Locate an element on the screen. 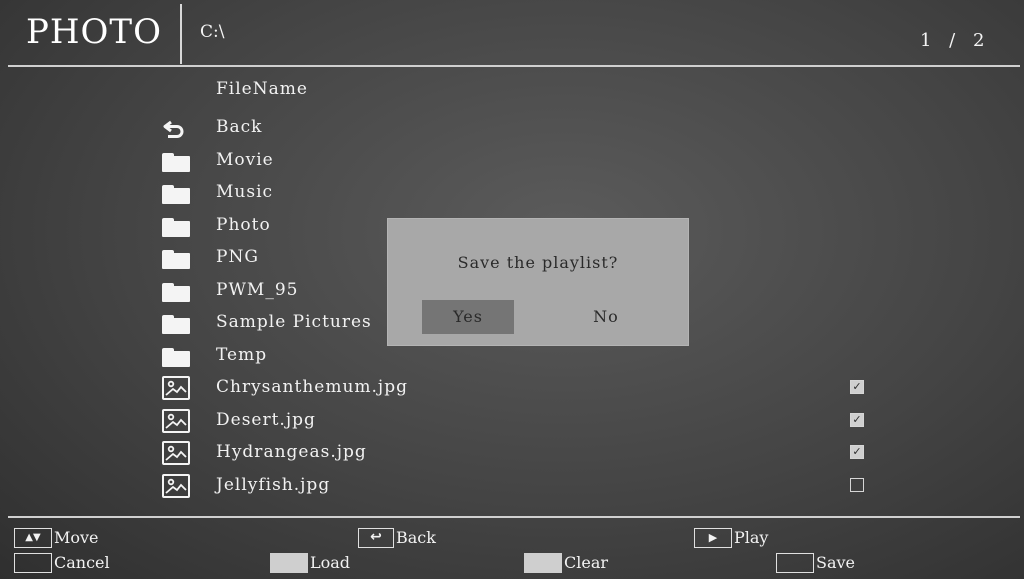  play-icon: ▶ is located at coordinates (713, 537).